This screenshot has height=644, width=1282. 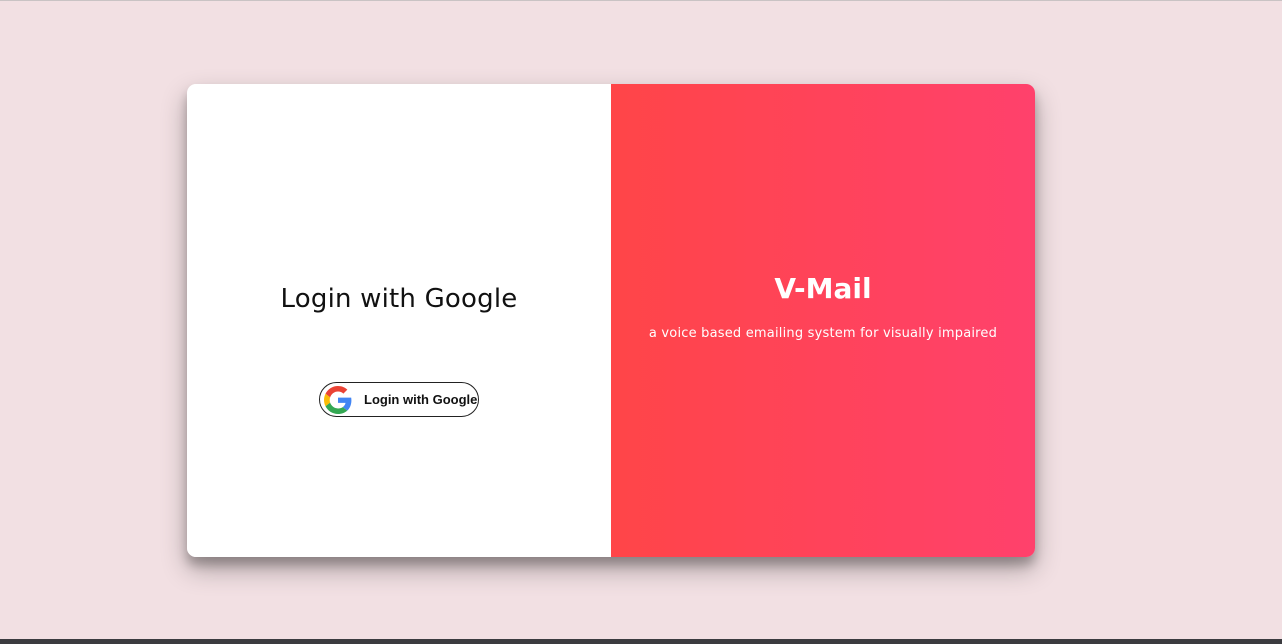 What do you see at coordinates (337, 399) in the screenshot?
I see `google-logo-icon` at bounding box center [337, 399].